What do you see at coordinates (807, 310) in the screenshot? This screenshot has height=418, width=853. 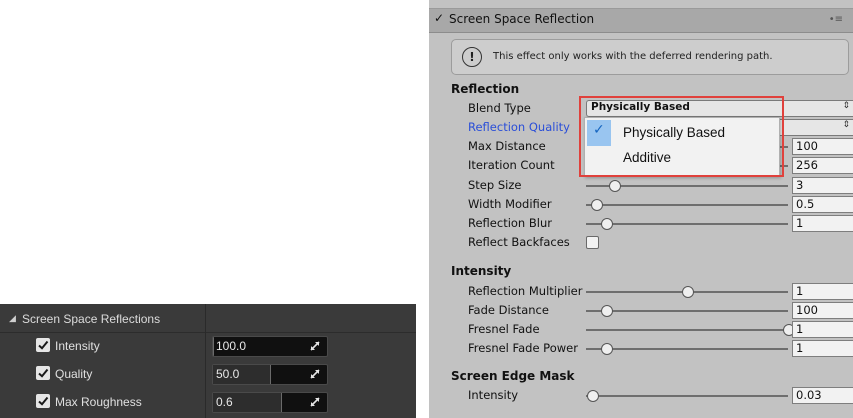 I see `fade-distance-value: 100` at bounding box center [807, 310].